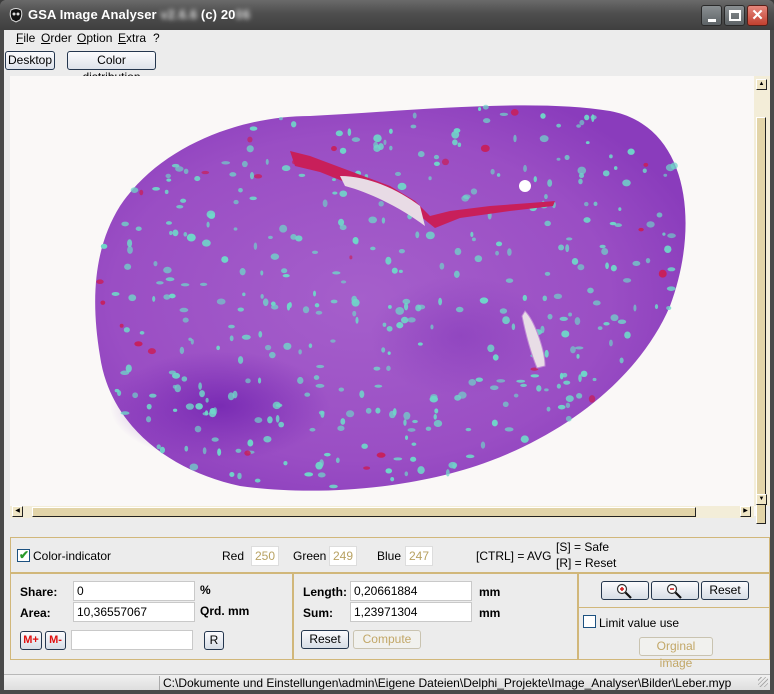  I want to click on horizontal-scrollbar: ◀ ▶, so click(382, 512).